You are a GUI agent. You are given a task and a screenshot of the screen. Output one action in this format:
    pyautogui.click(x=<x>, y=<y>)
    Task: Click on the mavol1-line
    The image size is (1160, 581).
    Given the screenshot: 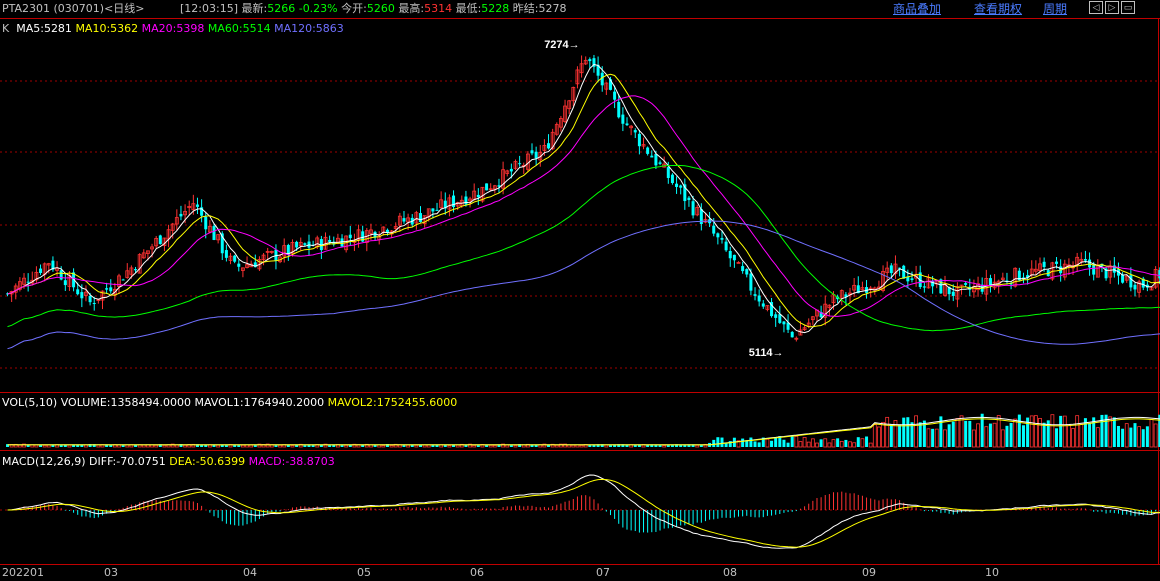 What is the action you would take?
    pyautogui.click(x=583, y=431)
    